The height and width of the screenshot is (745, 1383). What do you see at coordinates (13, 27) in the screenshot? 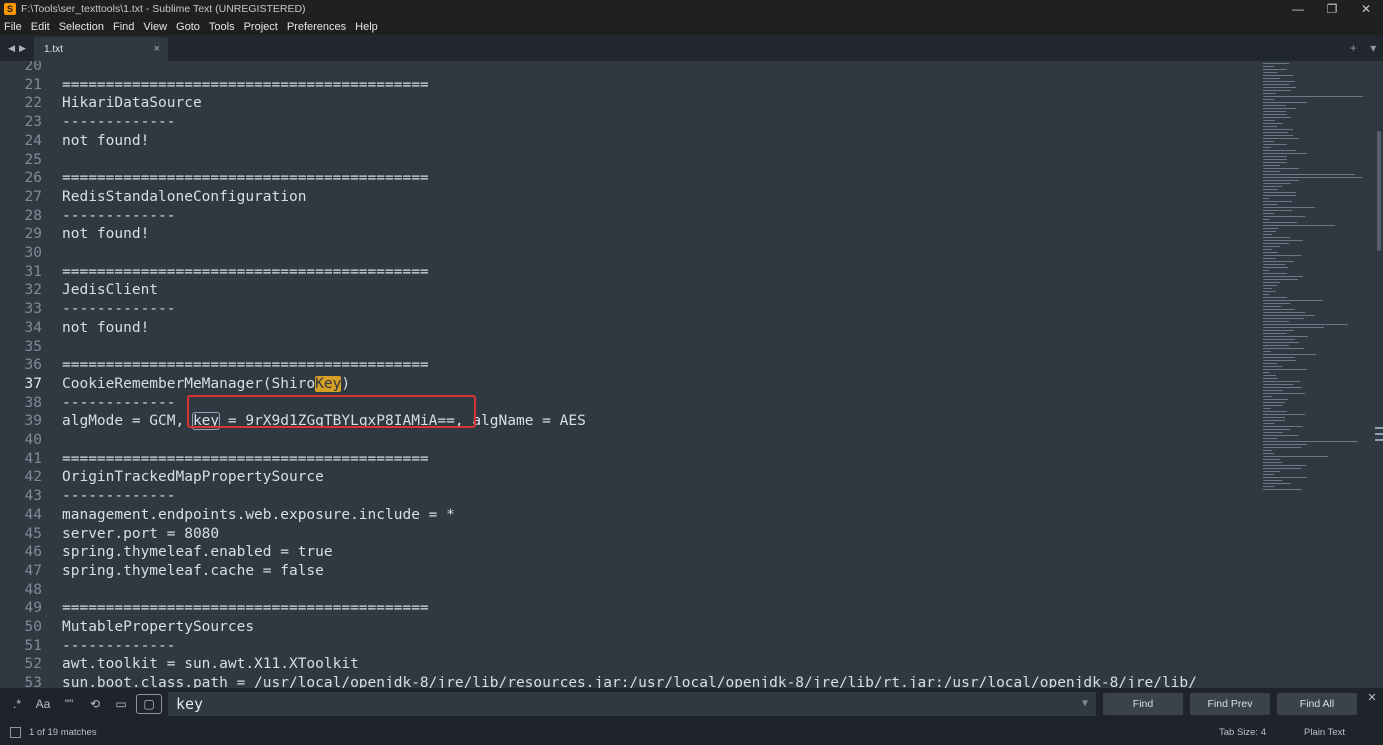
I see `menu-file: File` at bounding box center [13, 27].